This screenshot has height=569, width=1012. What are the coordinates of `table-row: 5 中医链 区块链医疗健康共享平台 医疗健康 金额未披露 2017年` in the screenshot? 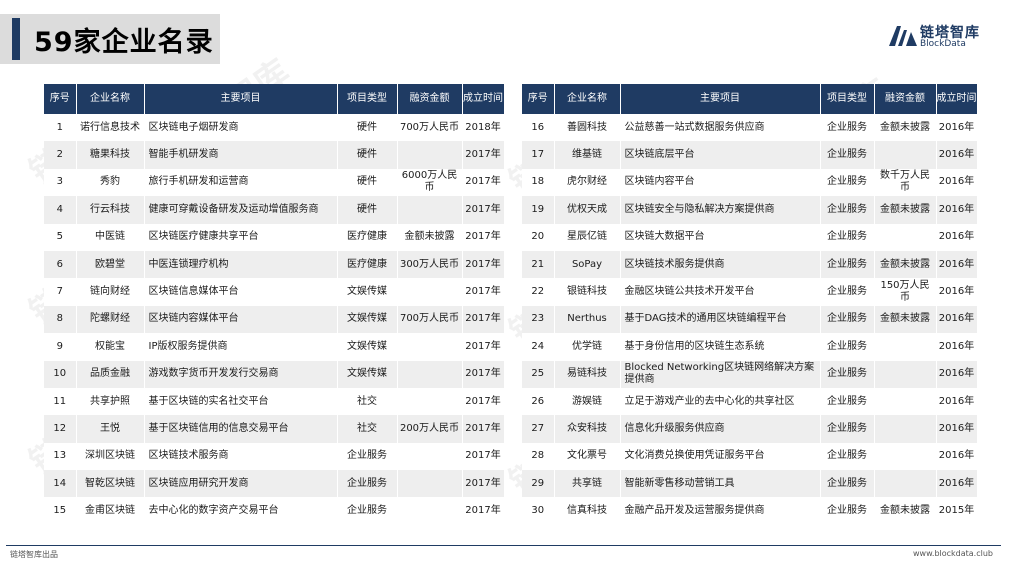 It's located at (274, 237).